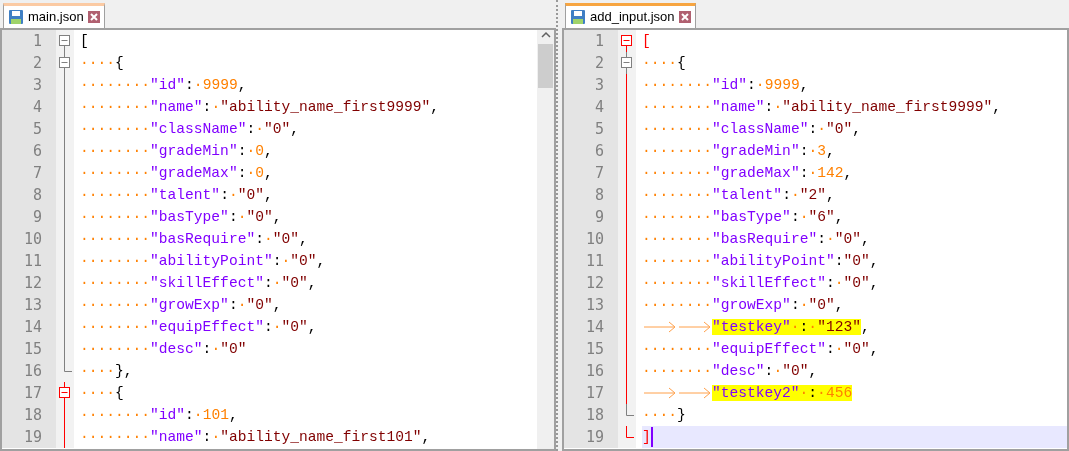  Describe the element at coordinates (761, 261) in the screenshot. I see `code-text: ········"abilityPoint":"0",` at that location.